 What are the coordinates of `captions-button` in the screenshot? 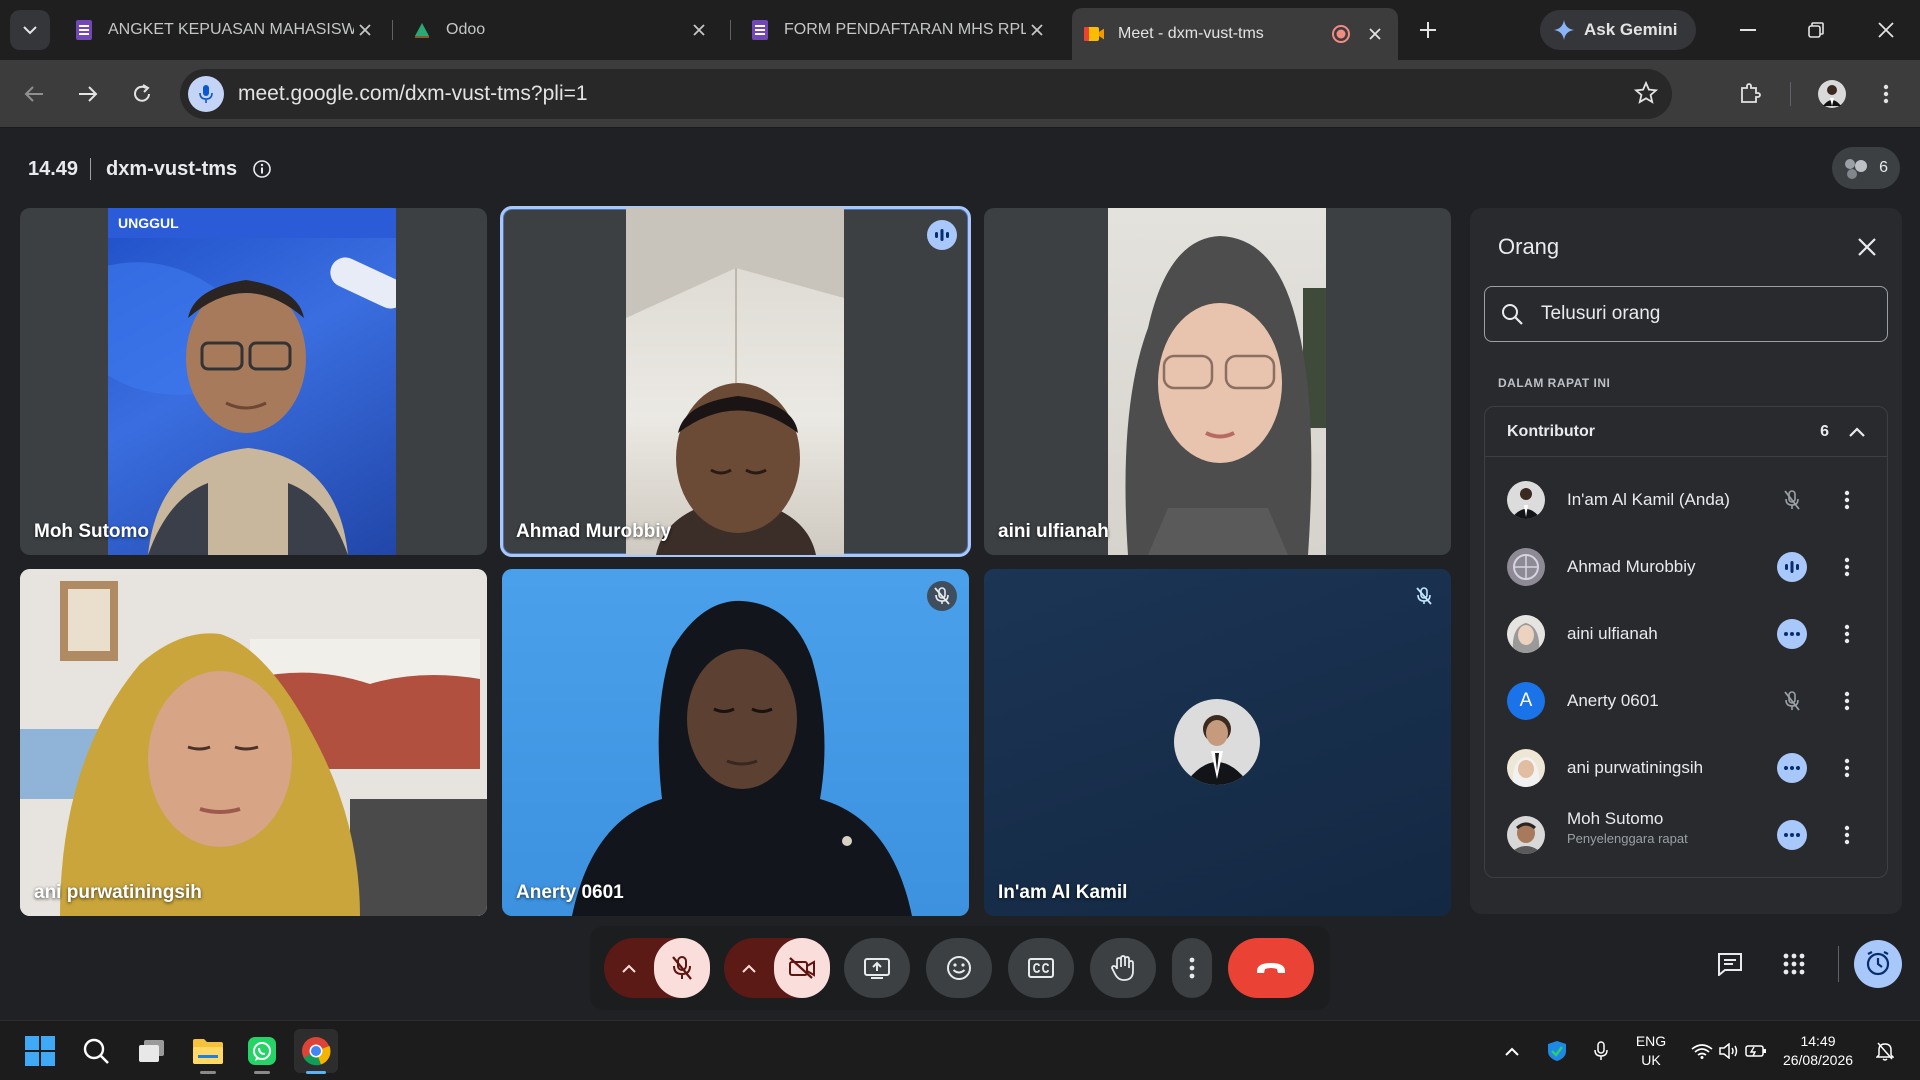 It's located at (1041, 968).